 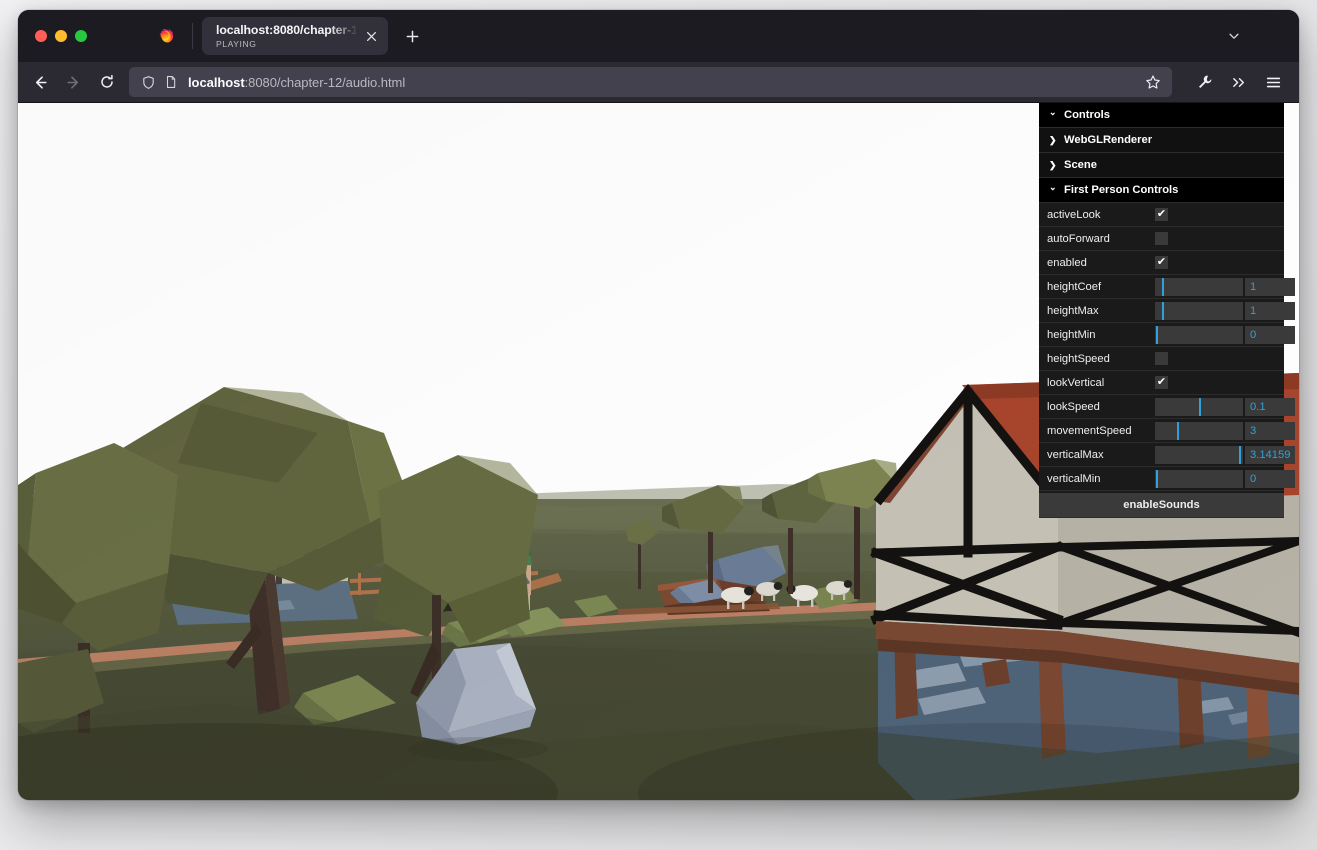 I want to click on value-movementSpeed: 3, so click(x=1270, y=430).